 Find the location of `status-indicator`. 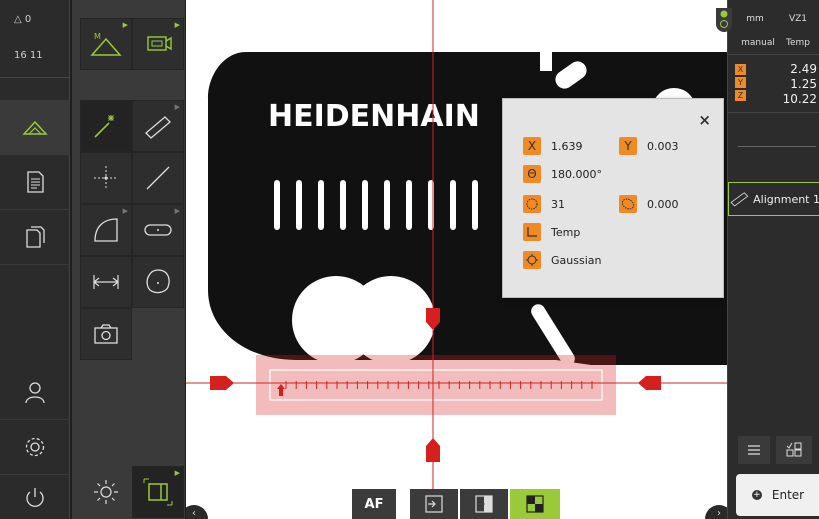

status-indicator is located at coordinates (724, 20).